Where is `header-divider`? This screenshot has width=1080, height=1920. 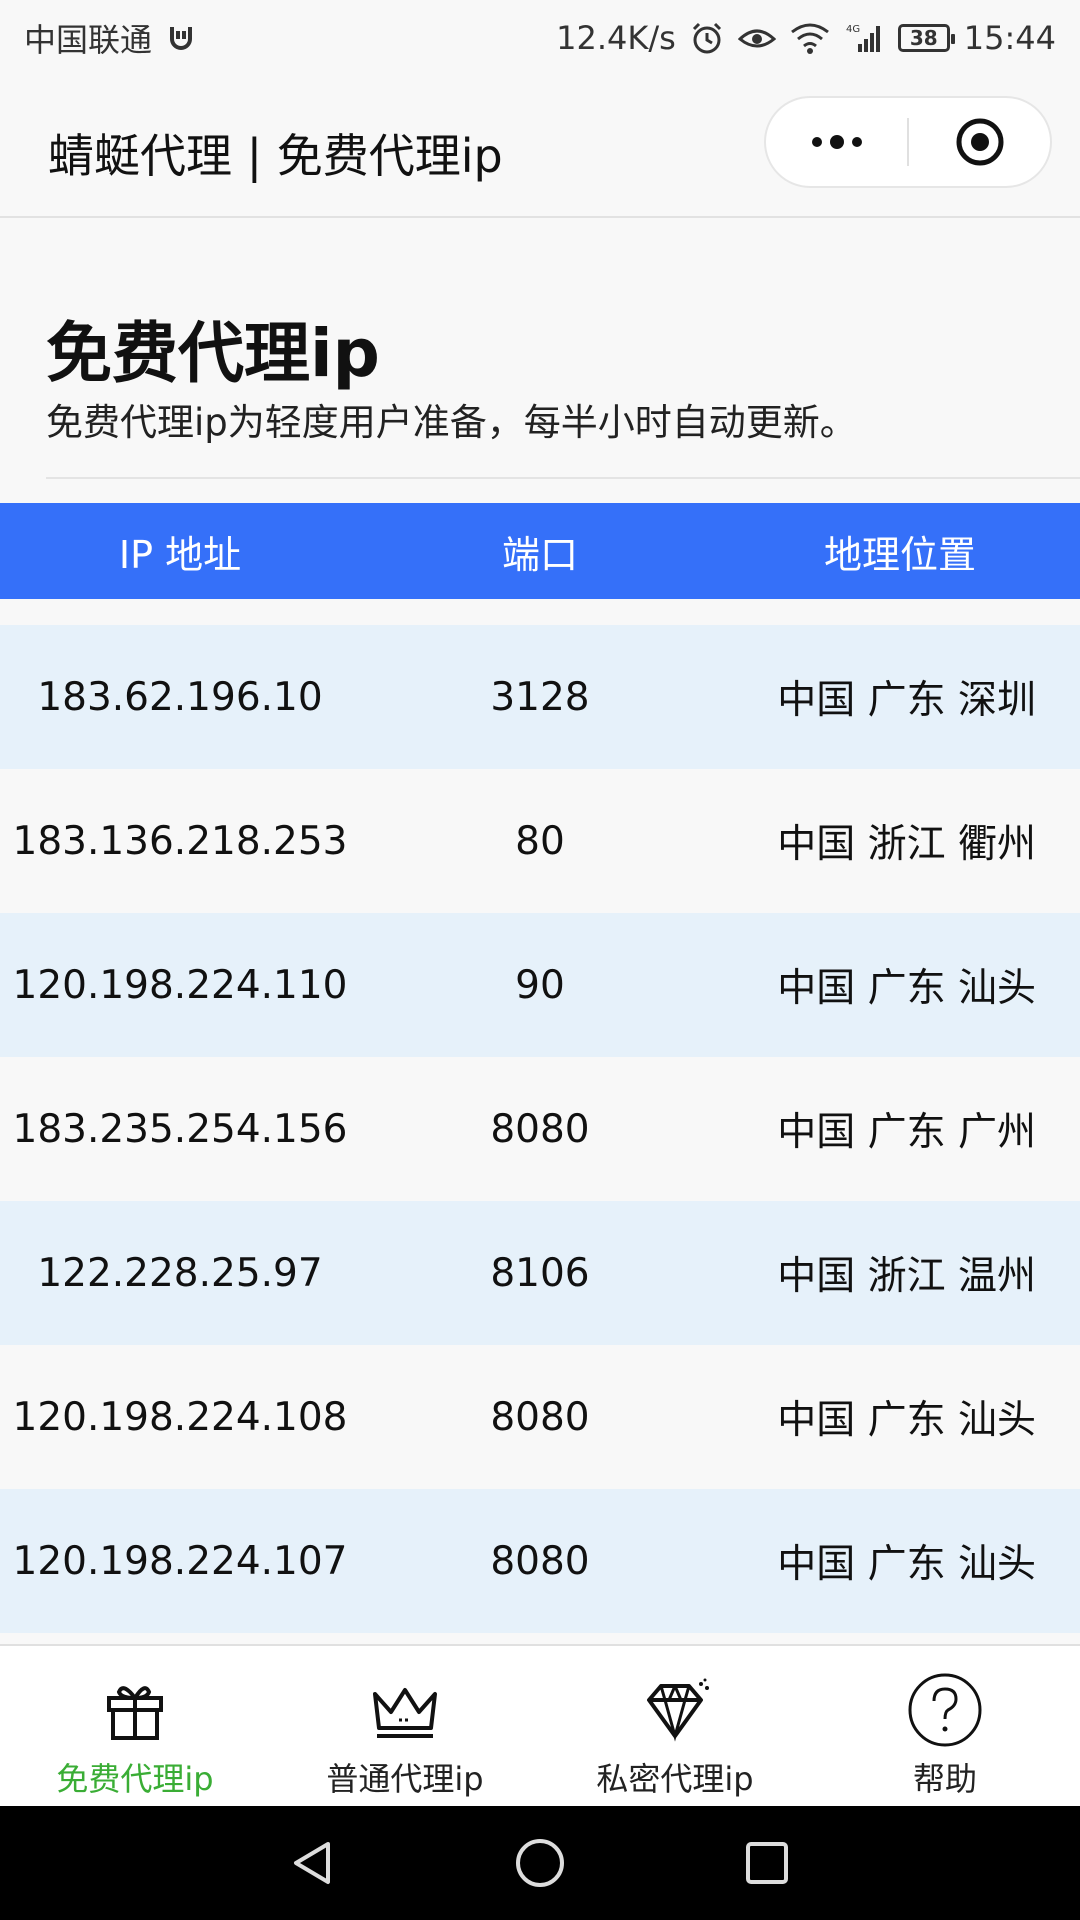 header-divider is located at coordinates (563, 478).